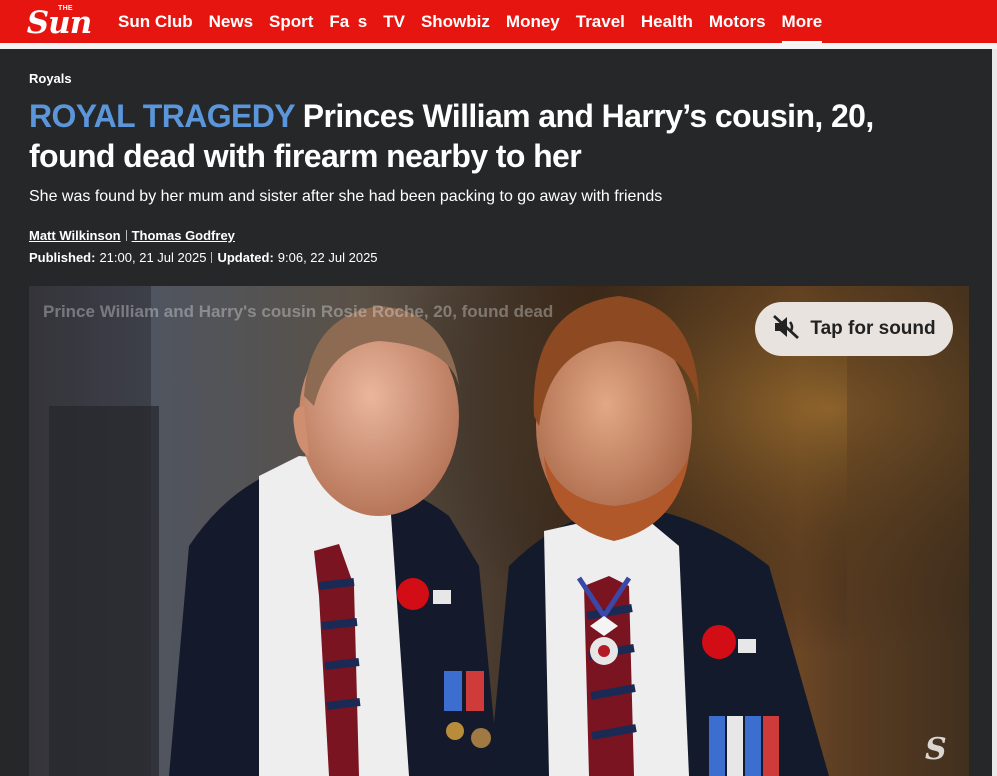 The height and width of the screenshot is (776, 997). I want to click on byline: Matt Wilkinson Thomas Godfrey, so click(132, 235).